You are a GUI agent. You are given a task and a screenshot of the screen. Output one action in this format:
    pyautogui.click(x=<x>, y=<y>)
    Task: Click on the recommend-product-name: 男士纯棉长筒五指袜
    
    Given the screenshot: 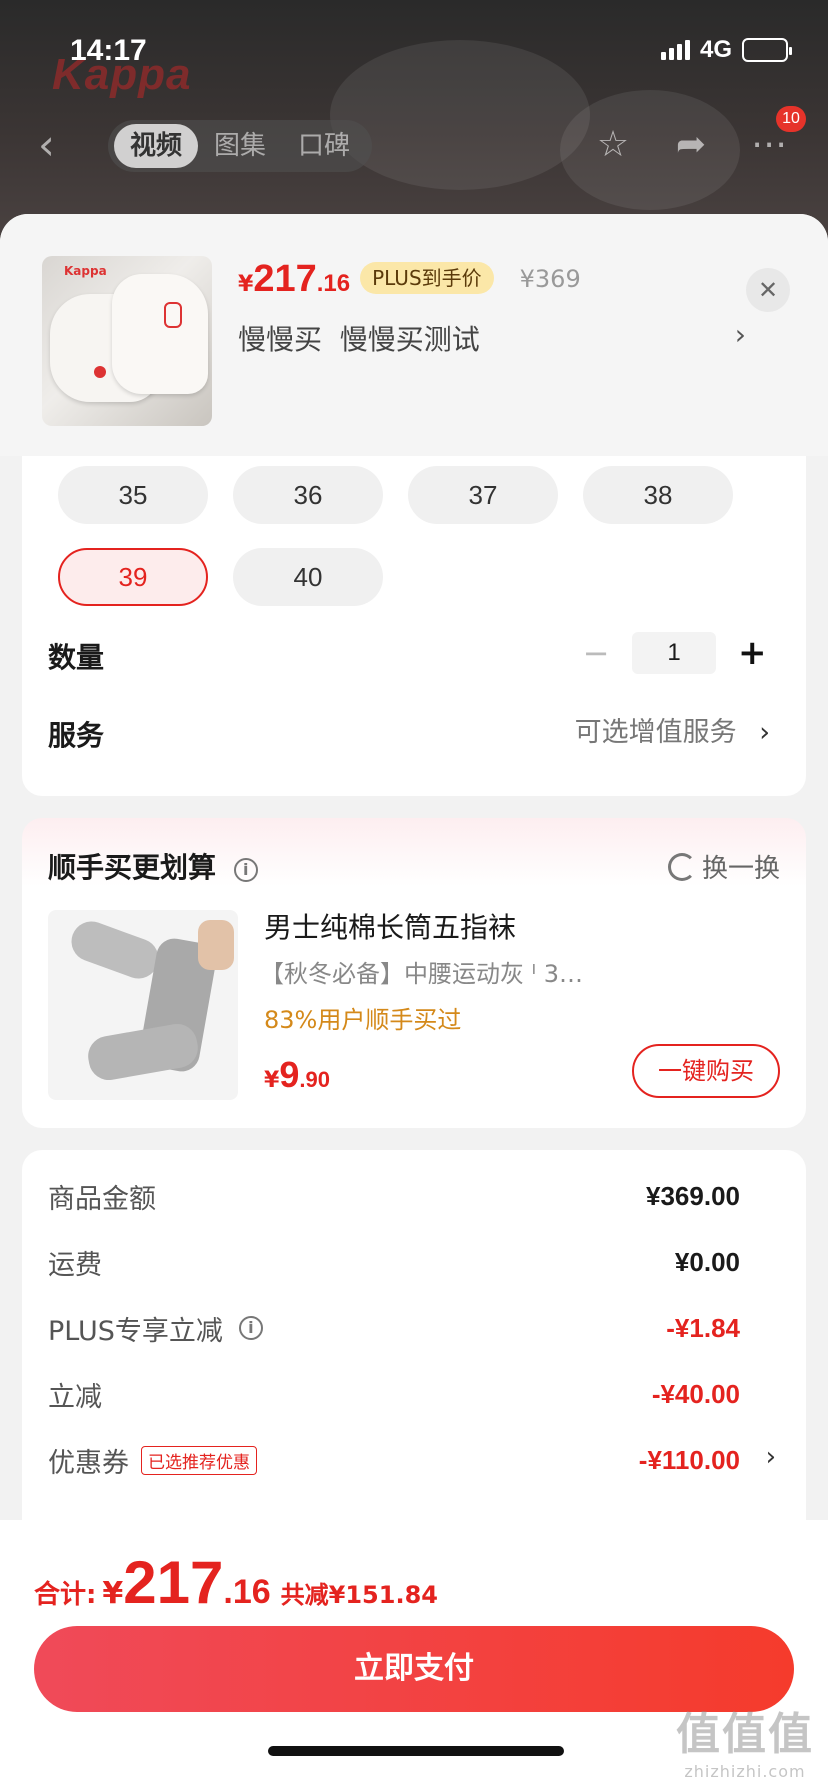 What is the action you would take?
    pyautogui.click(x=390, y=926)
    